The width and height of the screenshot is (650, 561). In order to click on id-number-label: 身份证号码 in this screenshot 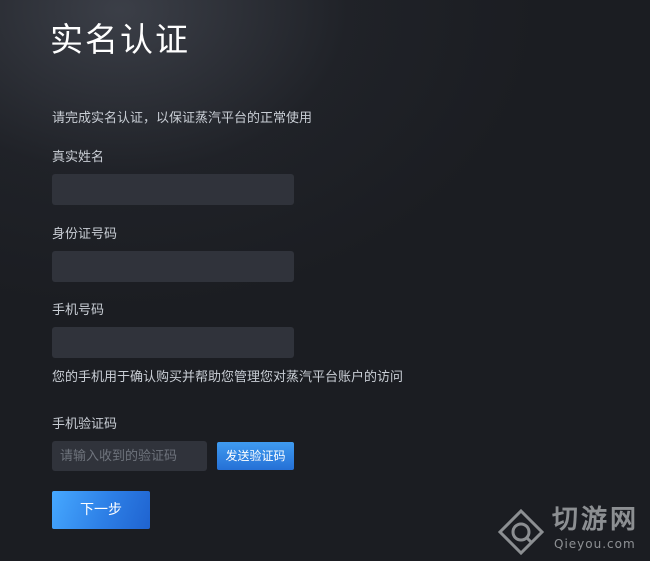, I will do `click(85, 234)`.